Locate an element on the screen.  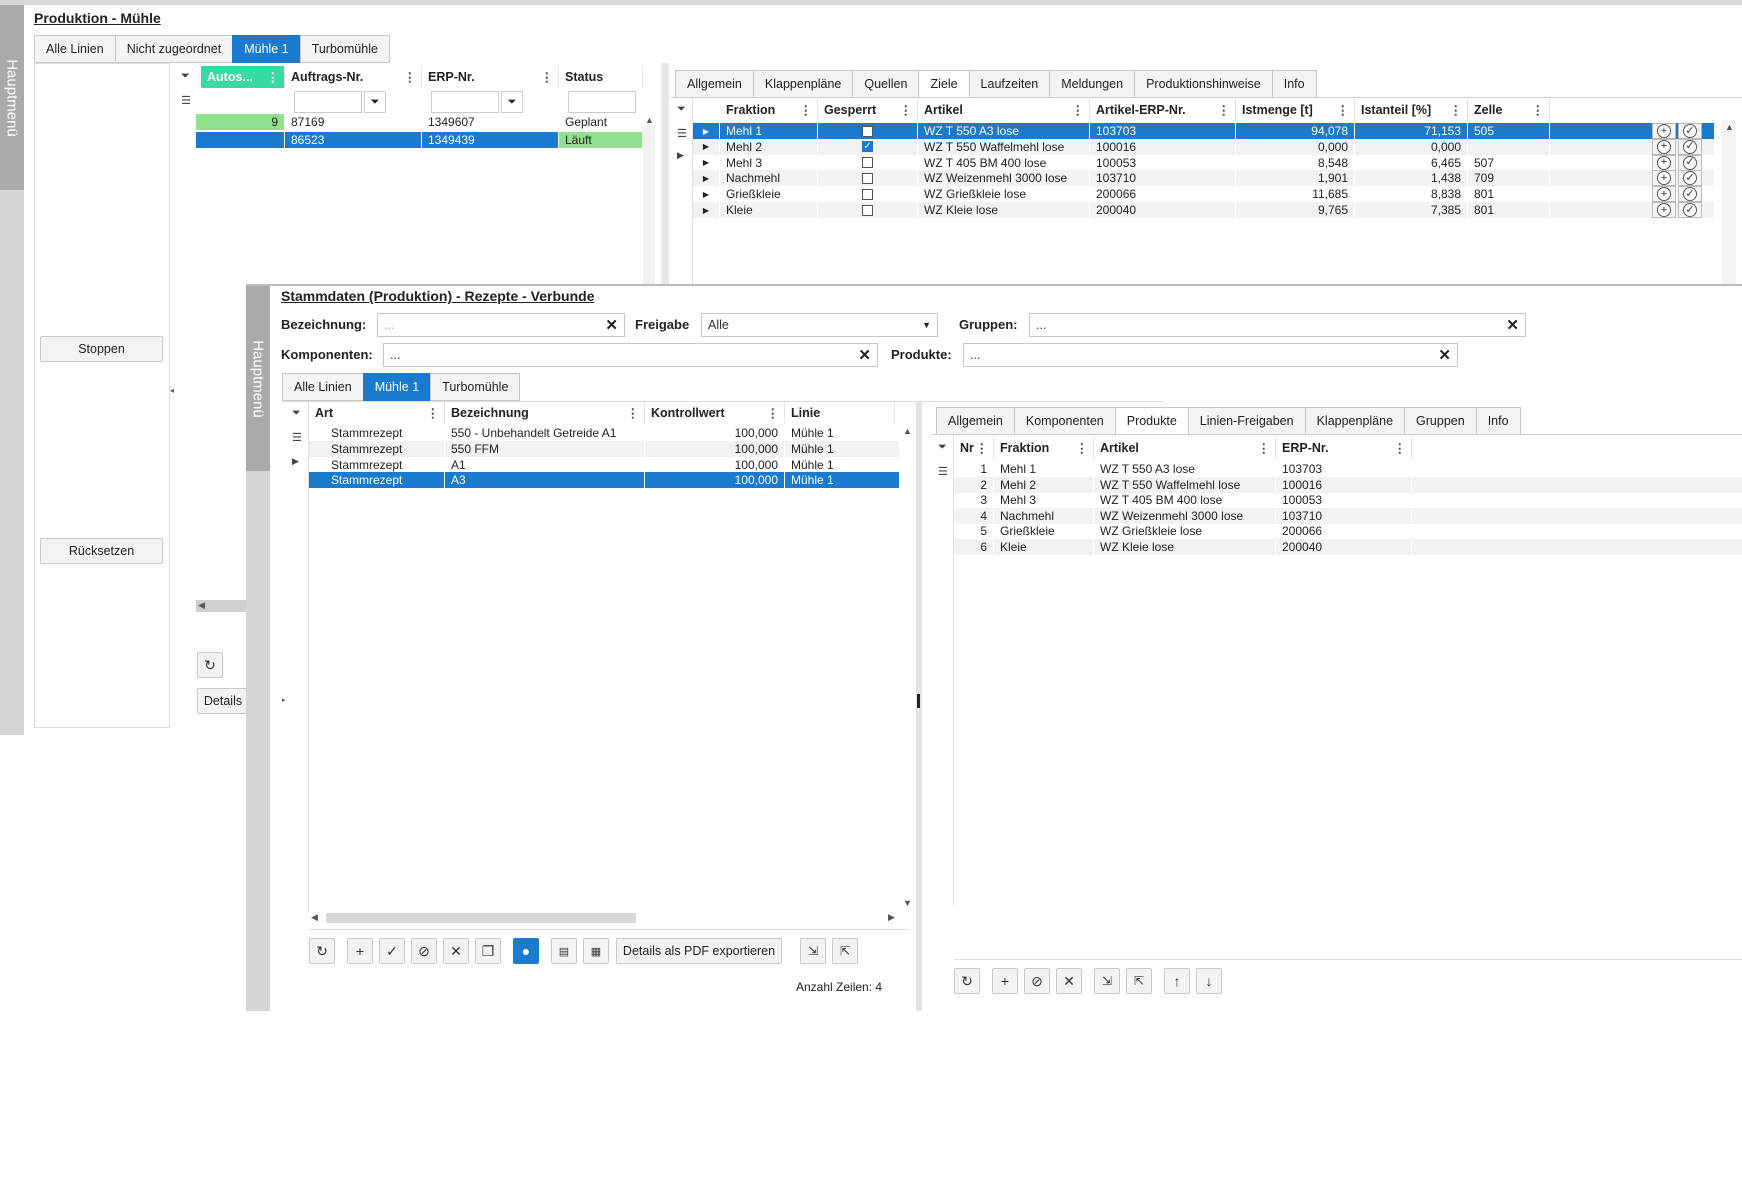
col-gesperrt: Gesperrt ⋮ is located at coordinates (868, 110).